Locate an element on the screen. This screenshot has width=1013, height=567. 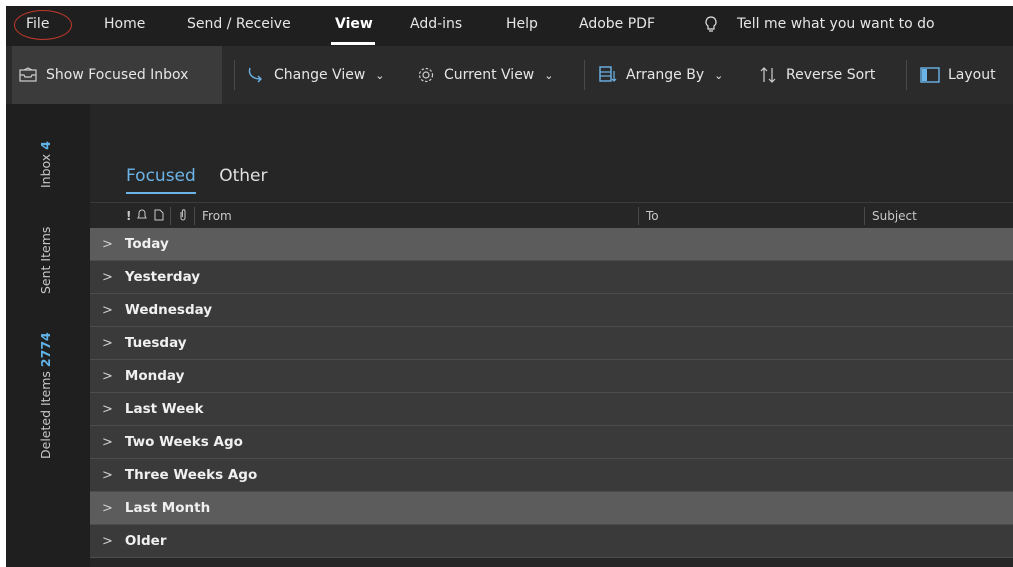
group-header: > Three Weeks Ago is located at coordinates (551, 475).